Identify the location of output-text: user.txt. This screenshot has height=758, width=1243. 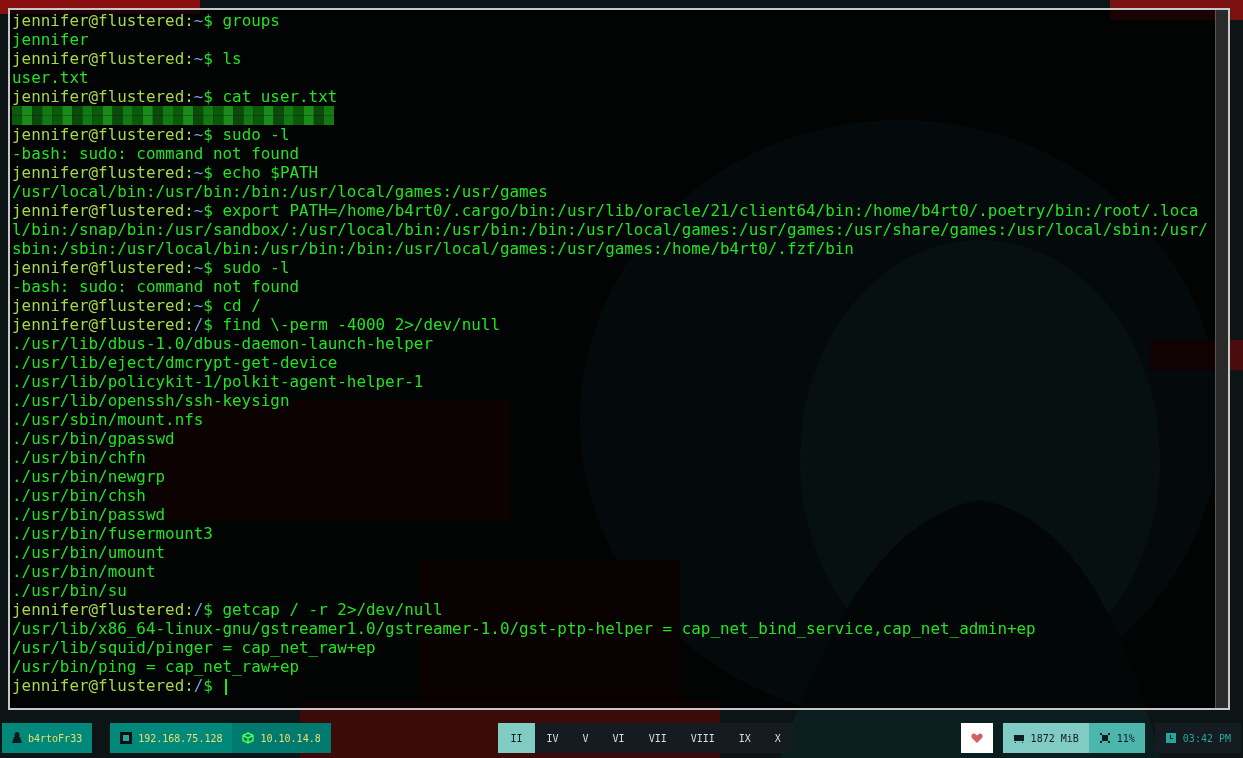
(50, 77).